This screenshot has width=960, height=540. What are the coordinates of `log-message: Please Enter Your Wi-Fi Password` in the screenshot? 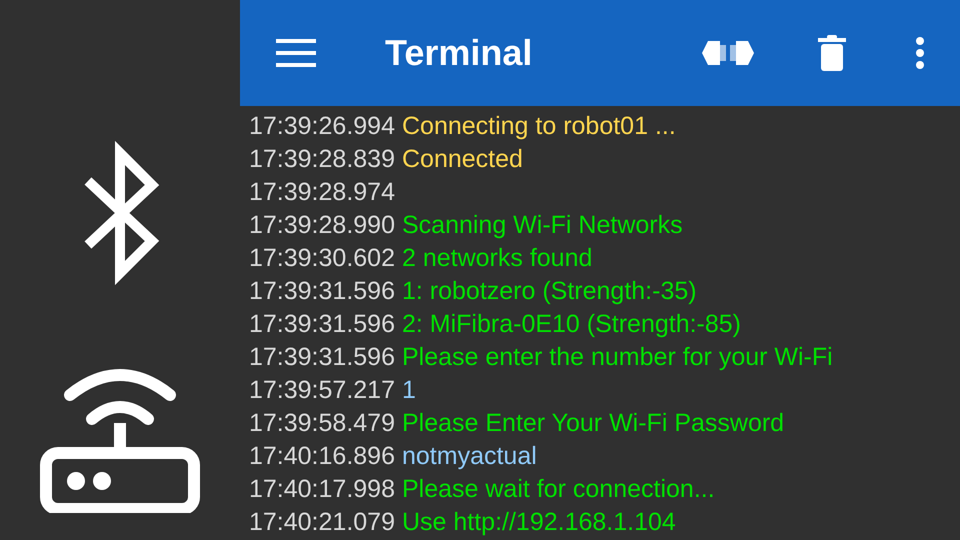 It's located at (593, 423).